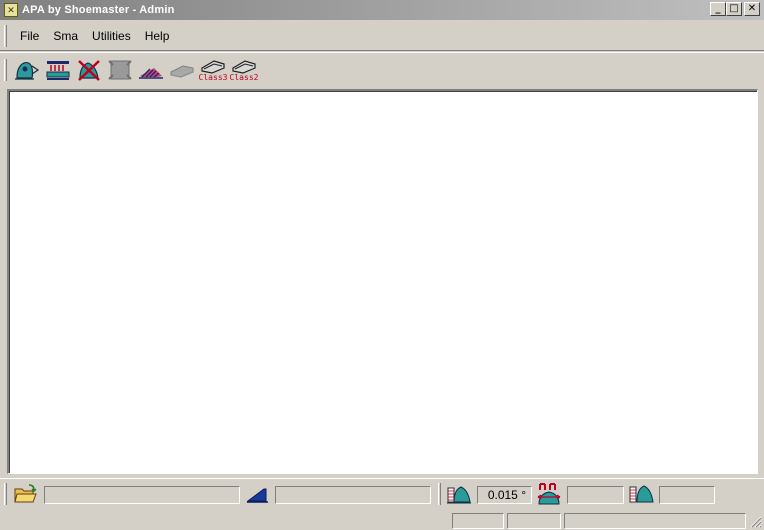 This screenshot has height=530, width=764. I want to click on menu-sma: Sma, so click(65, 36).